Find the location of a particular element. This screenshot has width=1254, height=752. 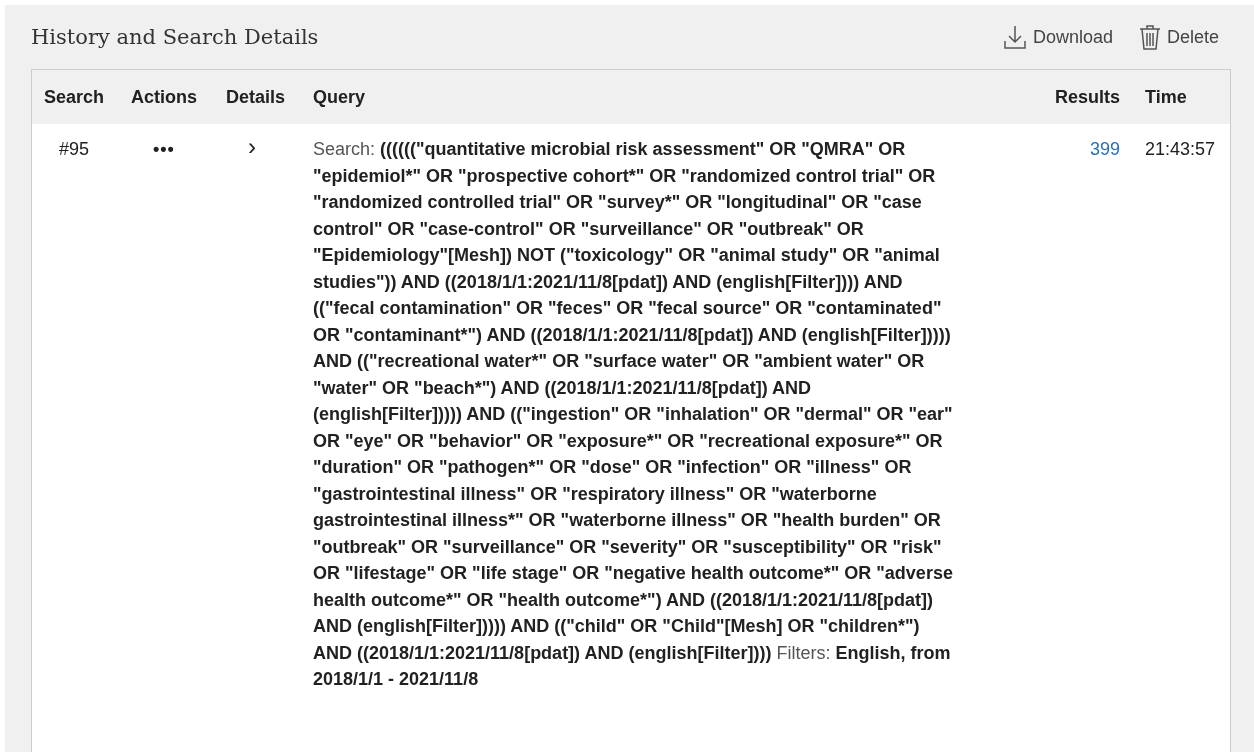

column-header: Query is located at coordinates (340, 97).